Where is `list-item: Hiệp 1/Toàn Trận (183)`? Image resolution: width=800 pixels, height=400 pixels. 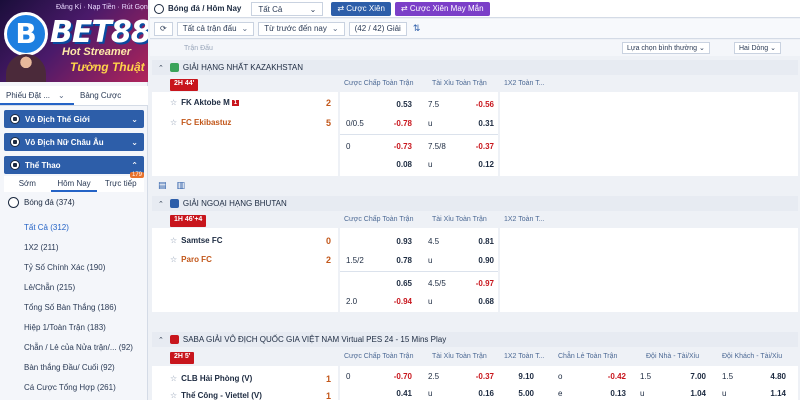 list-item: Hiệp 1/Toàn Trận (183) is located at coordinates (84, 328).